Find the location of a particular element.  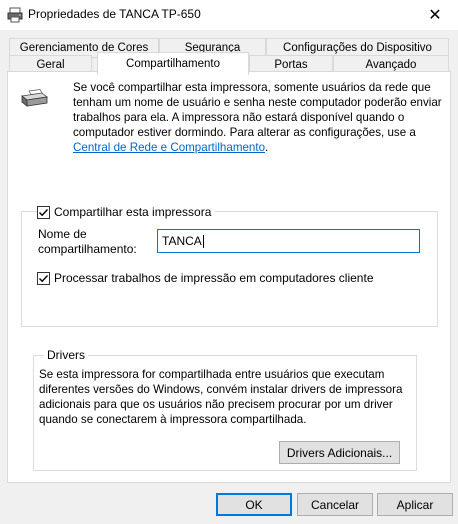

link-suffix: . is located at coordinates (267, 147).